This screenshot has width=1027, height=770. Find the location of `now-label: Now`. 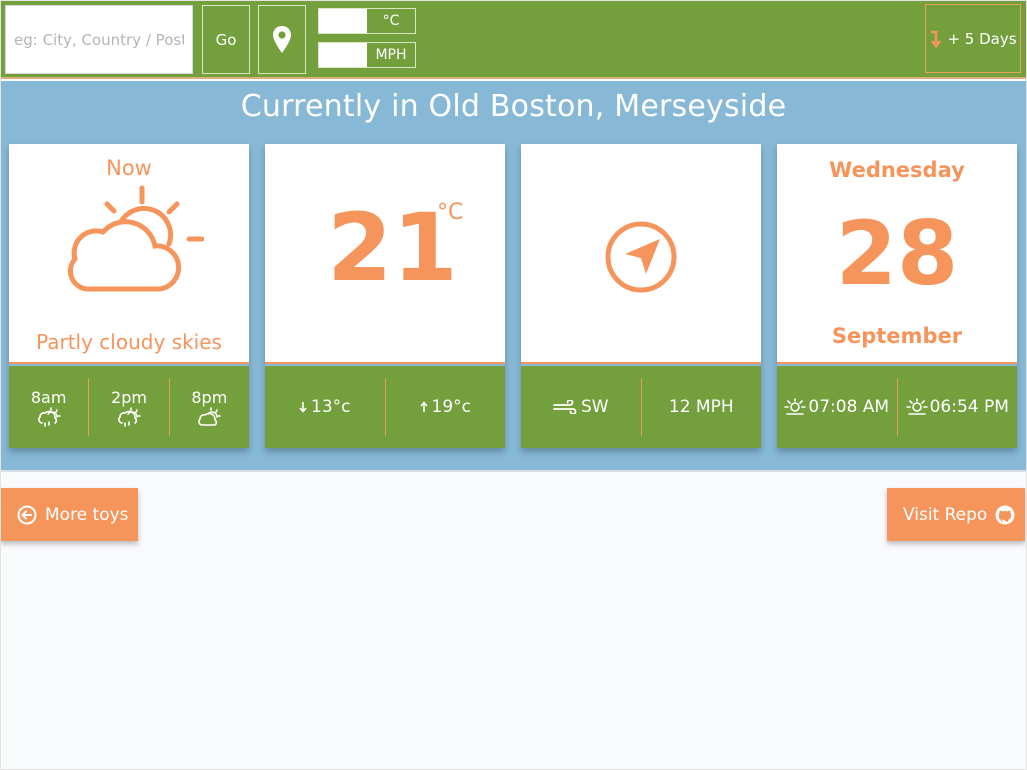

now-label: Now is located at coordinates (129, 168).